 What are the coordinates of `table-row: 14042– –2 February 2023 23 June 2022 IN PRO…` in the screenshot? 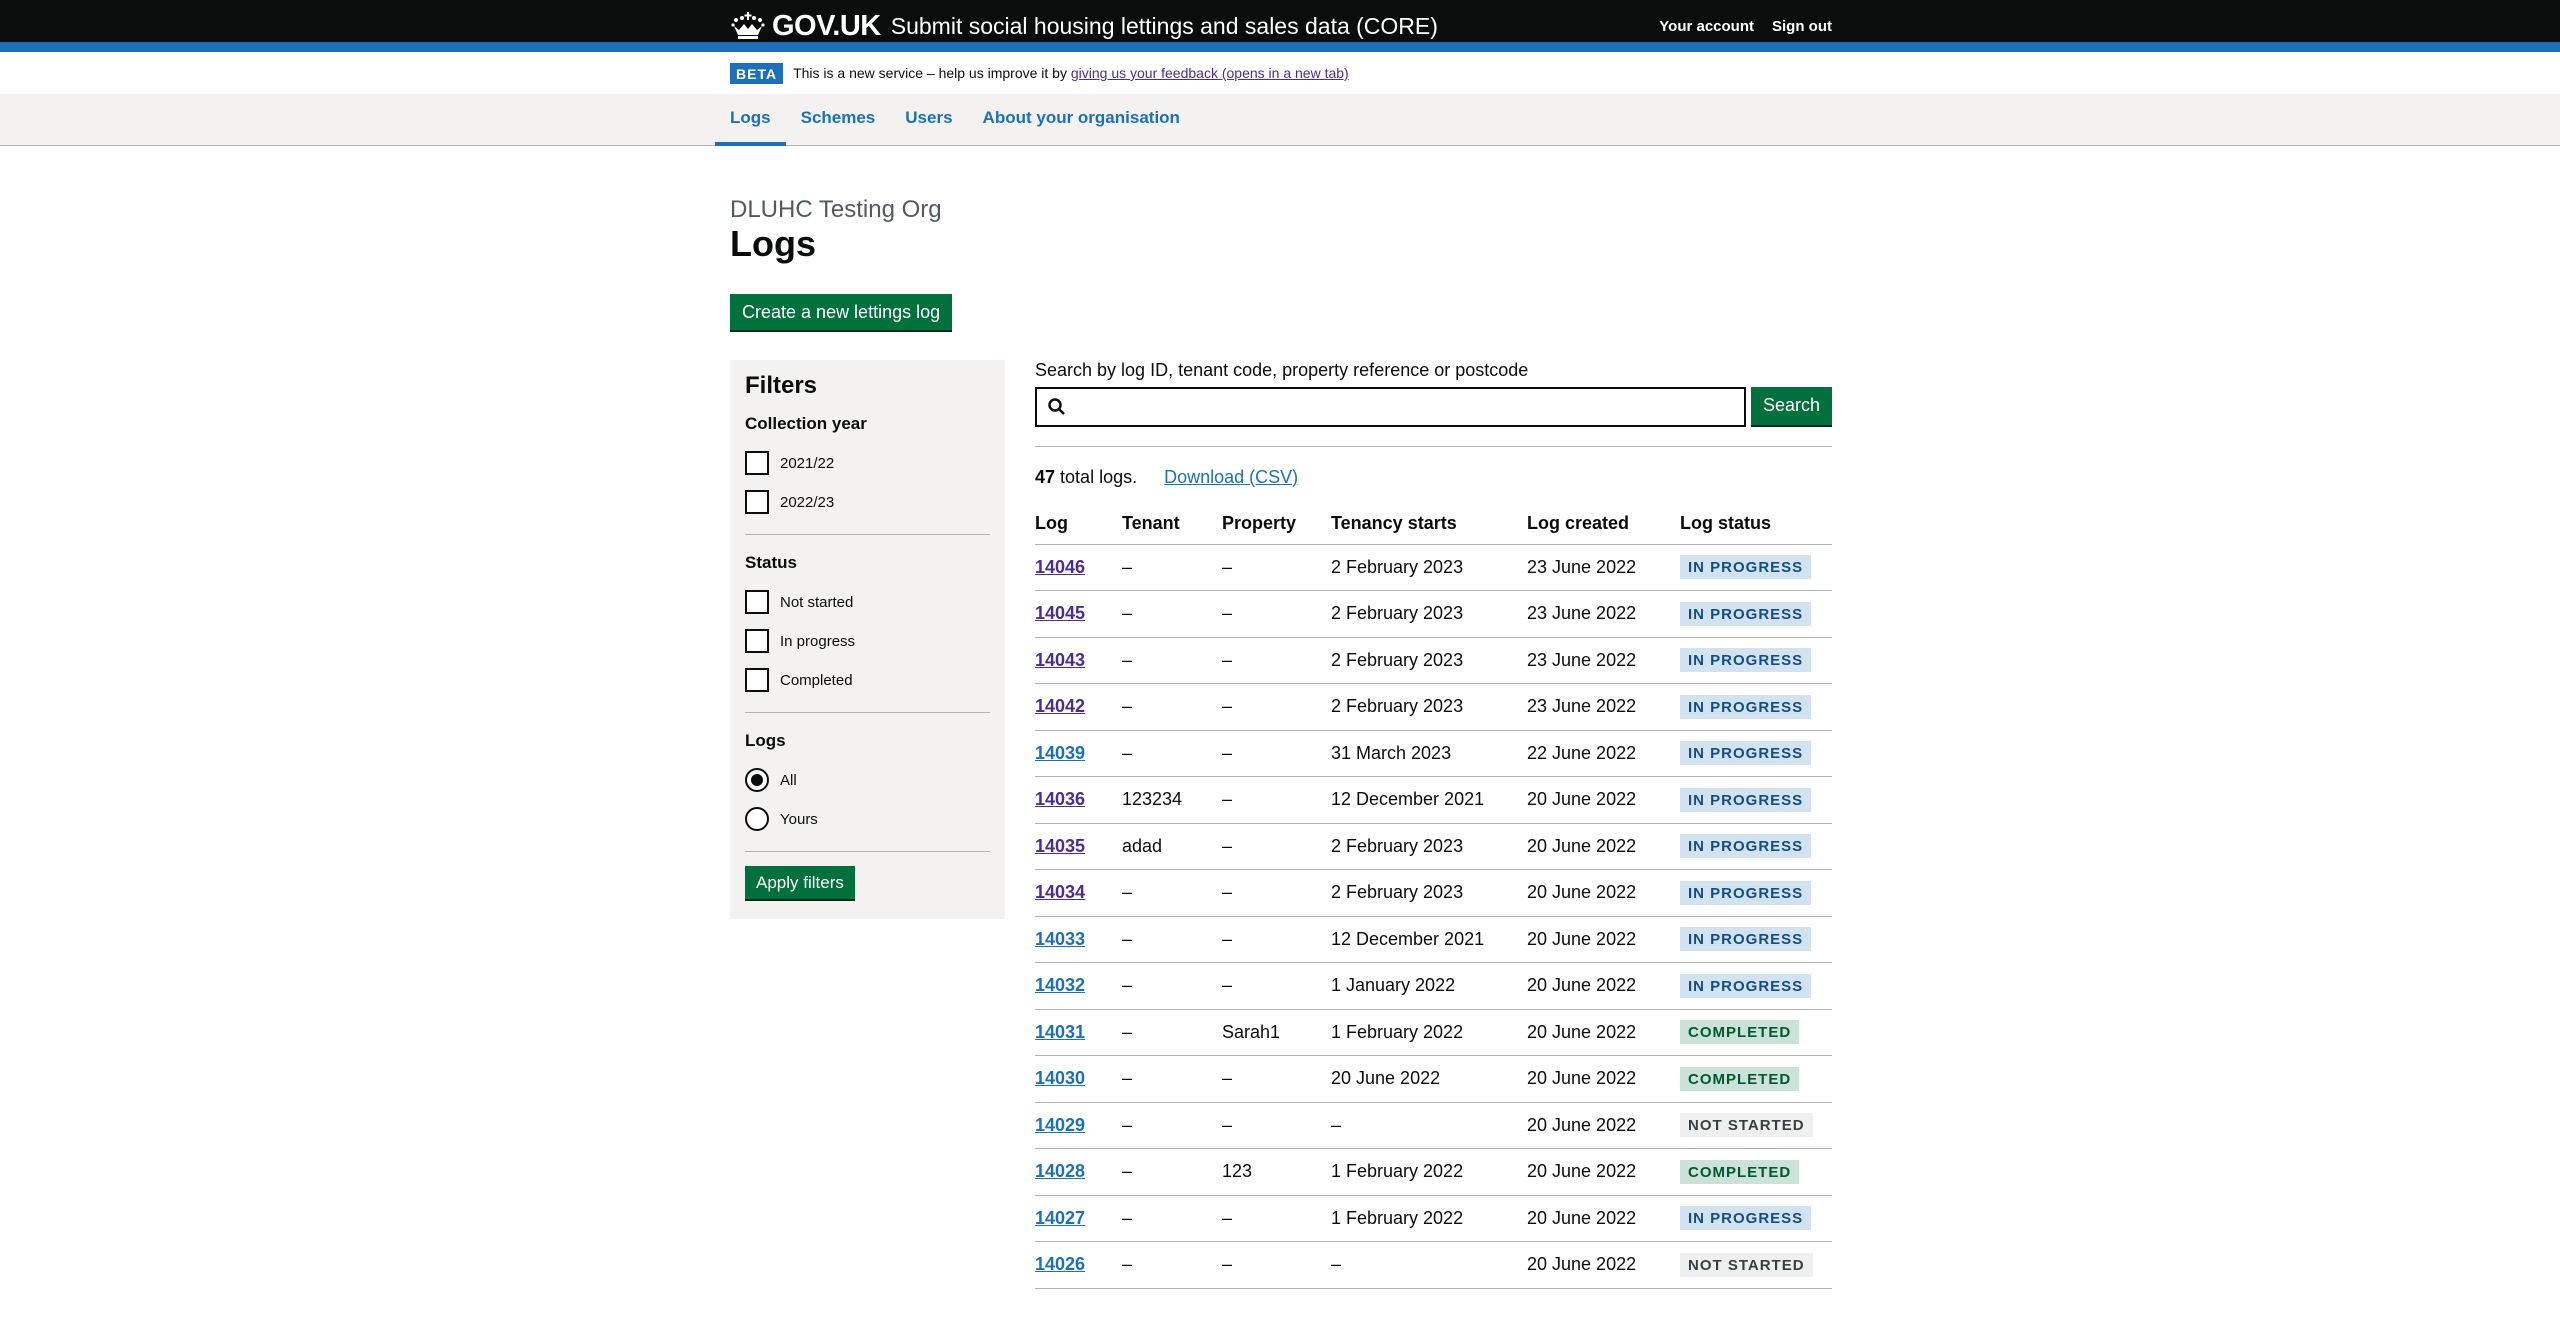 It's located at (1433, 707).